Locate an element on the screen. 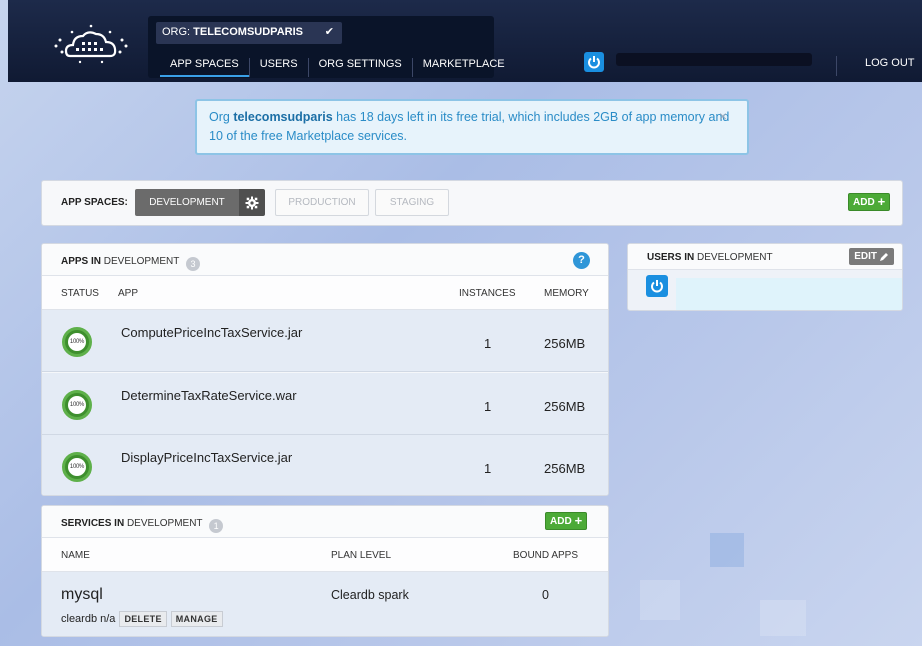  org-selector: ORG: TELECOMSUDPARIS ✔ is located at coordinates (249, 33).